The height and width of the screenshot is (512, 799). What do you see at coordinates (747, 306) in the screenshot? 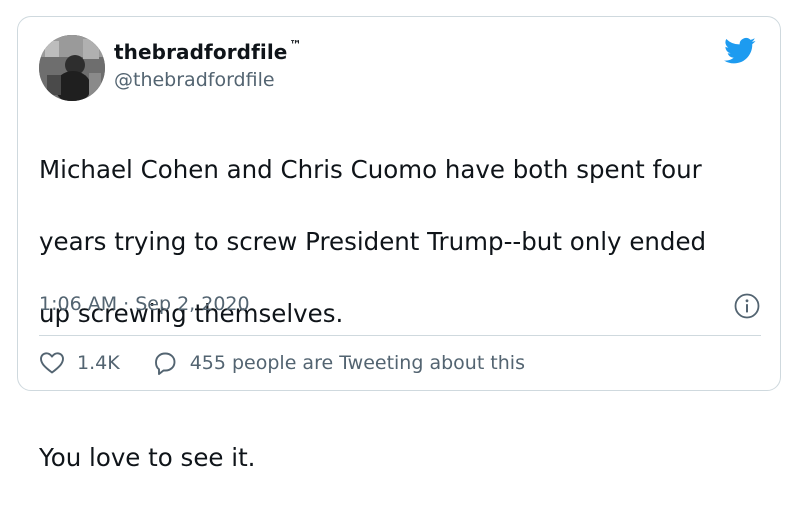
I see `info-icon` at bounding box center [747, 306].